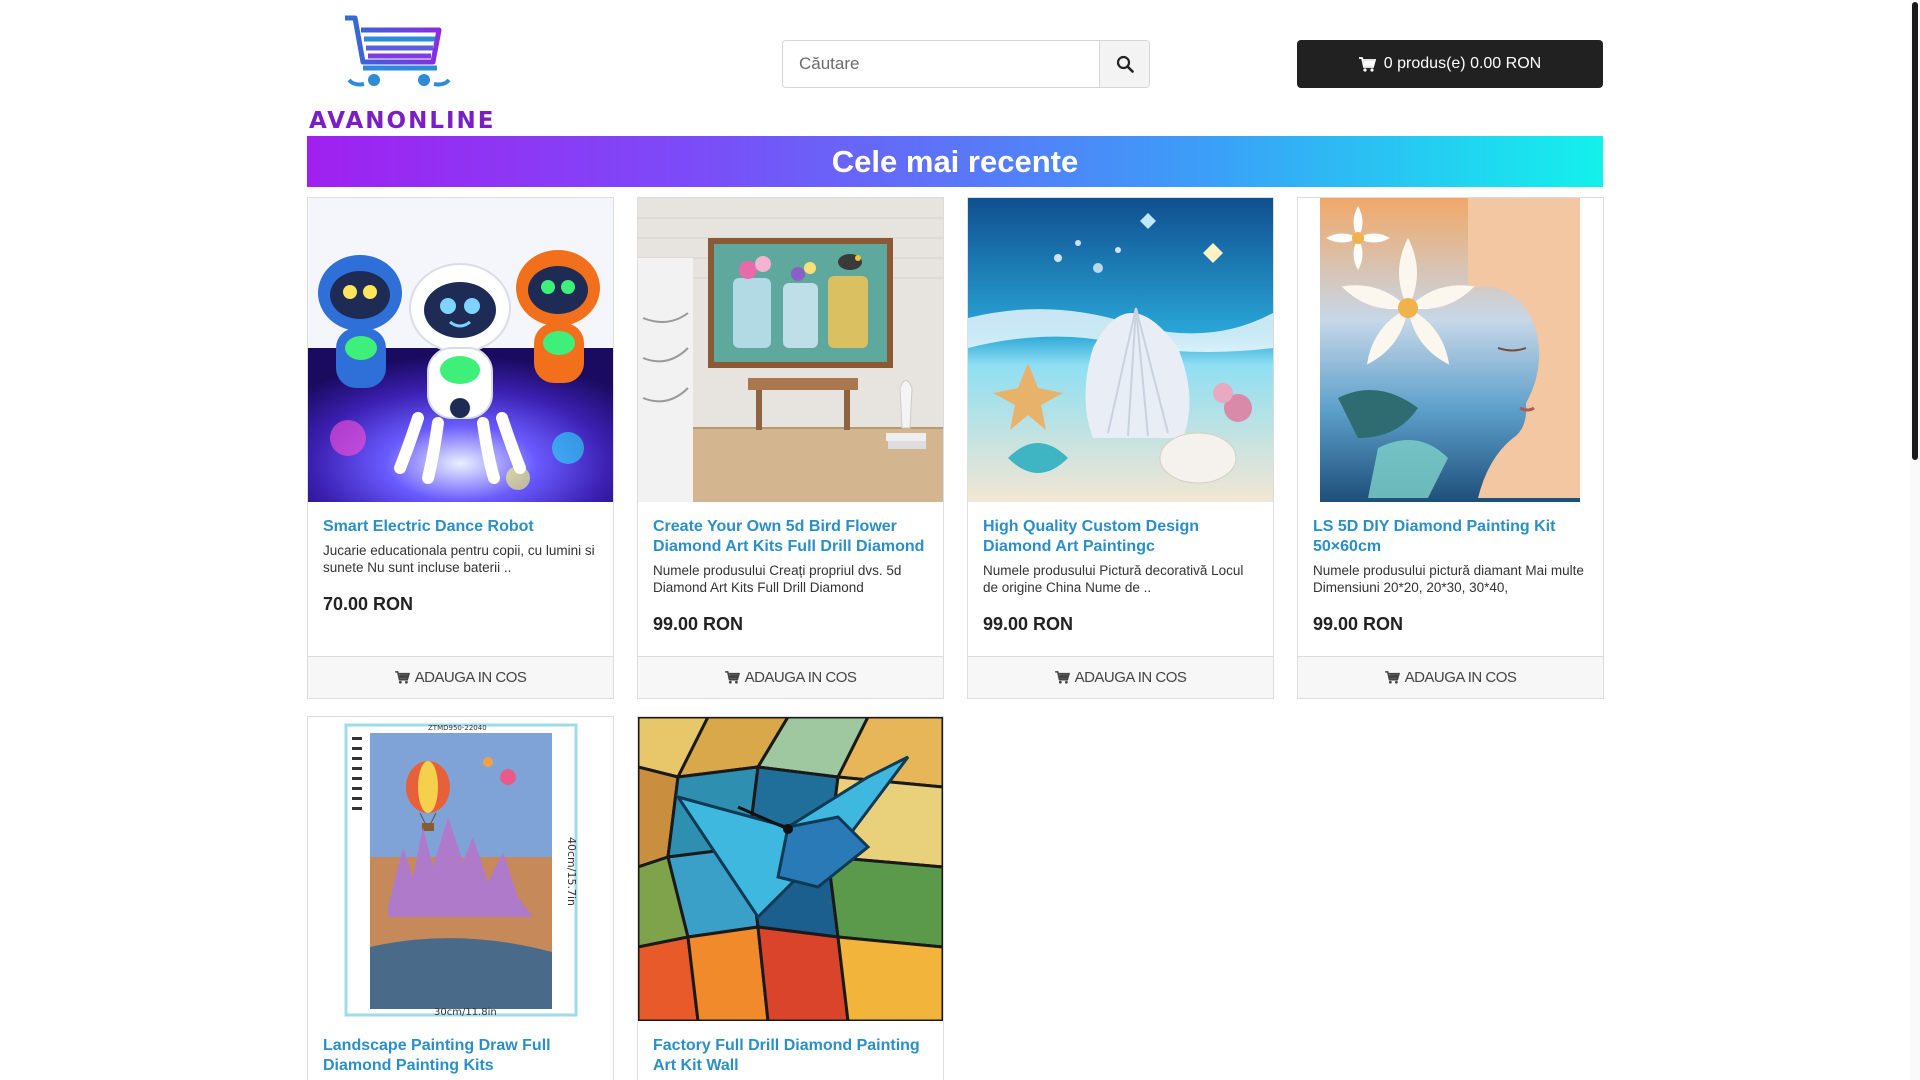 The height and width of the screenshot is (1080, 1920). I want to click on section-title: Cele mai recente, so click(955, 161).